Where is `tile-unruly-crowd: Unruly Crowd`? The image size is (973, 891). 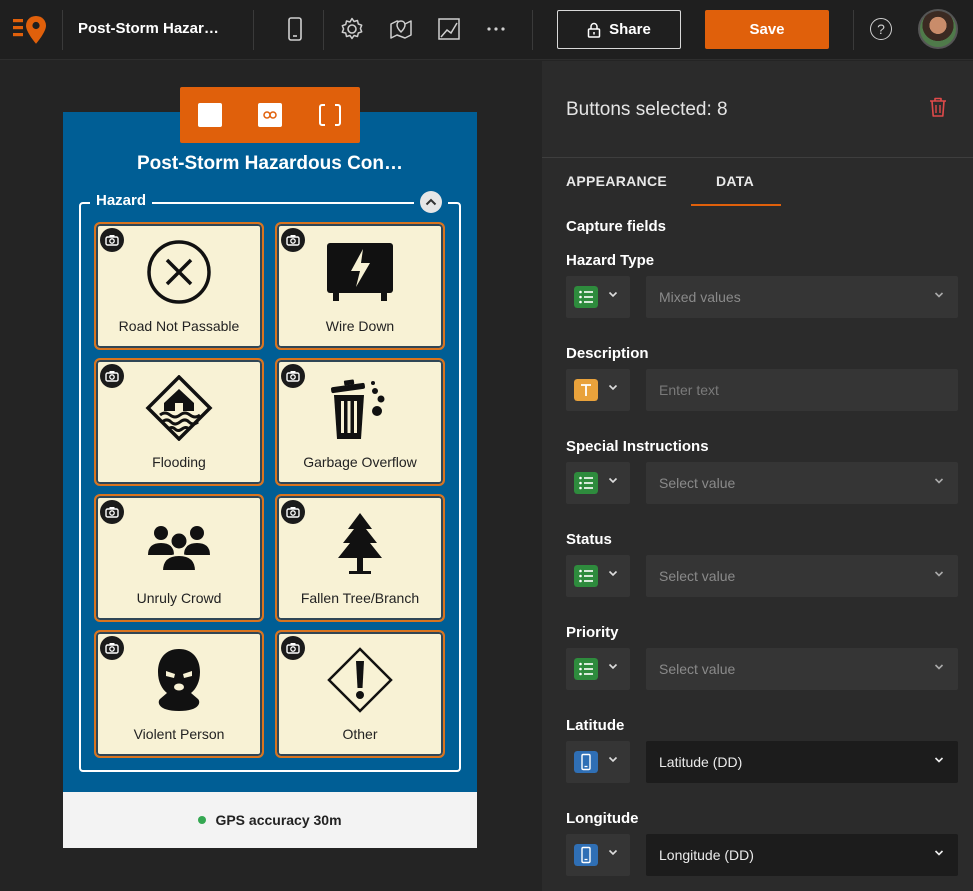 tile-unruly-crowd: Unruly Crowd is located at coordinates (179, 558).